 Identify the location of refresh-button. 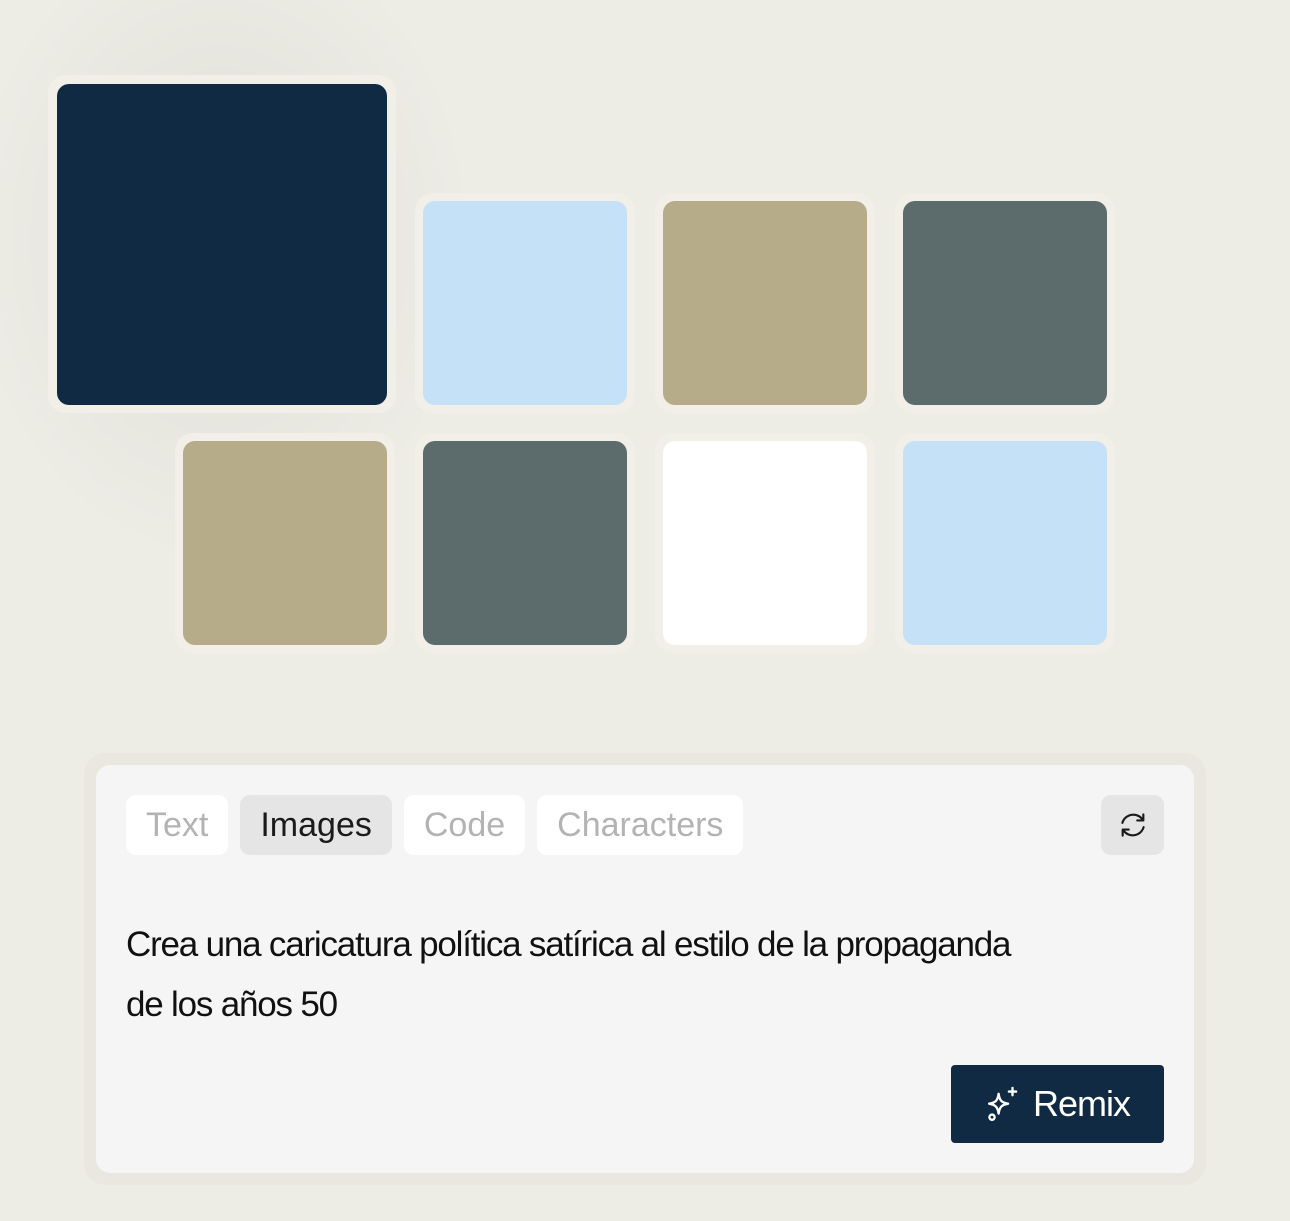
(1132, 825).